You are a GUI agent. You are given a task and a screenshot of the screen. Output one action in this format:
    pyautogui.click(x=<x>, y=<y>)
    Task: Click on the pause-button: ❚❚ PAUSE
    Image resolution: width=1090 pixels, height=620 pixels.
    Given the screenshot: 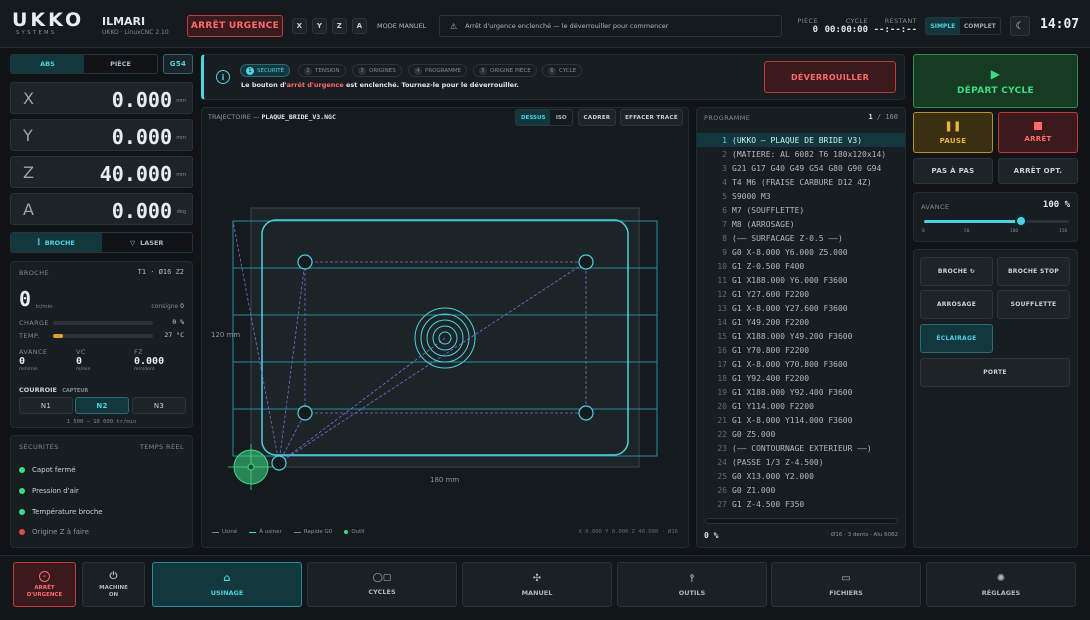 What is the action you would take?
    pyautogui.click(x=953, y=132)
    